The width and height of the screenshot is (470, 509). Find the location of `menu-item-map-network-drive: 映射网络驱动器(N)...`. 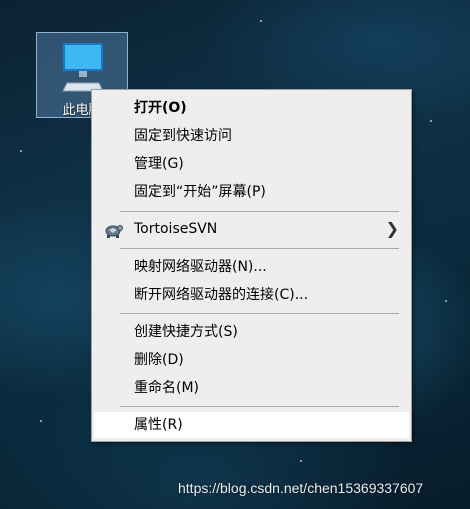

menu-item-map-network-drive: 映射网络驱动器(N)... is located at coordinates (251, 267).